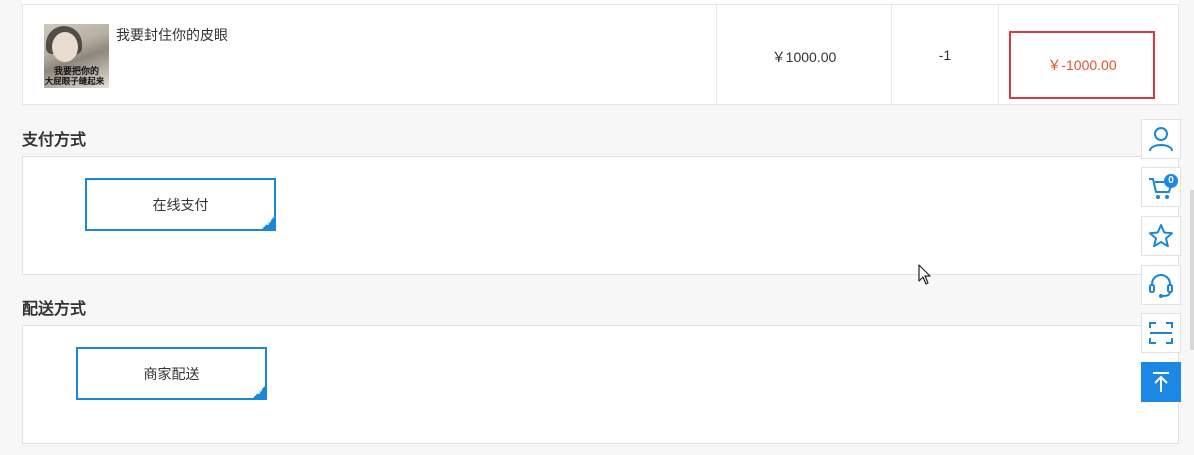  I want to click on column-divider, so click(998, 55).